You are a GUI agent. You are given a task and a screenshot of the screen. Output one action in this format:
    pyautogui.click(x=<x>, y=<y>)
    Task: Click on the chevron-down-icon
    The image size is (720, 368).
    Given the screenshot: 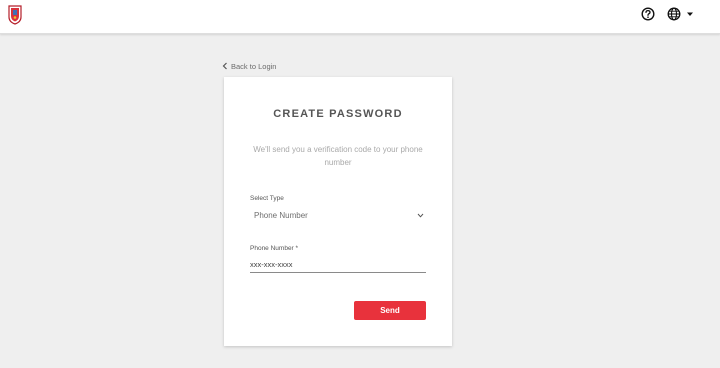 What is the action you would take?
    pyautogui.click(x=420, y=215)
    